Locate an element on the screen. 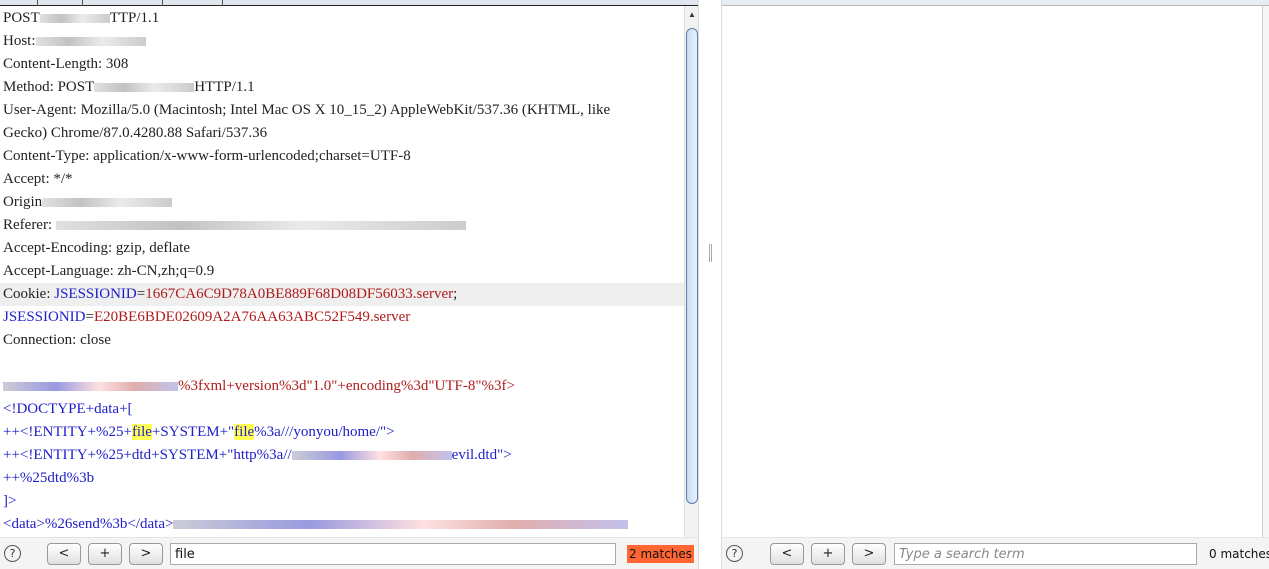 The width and height of the screenshot is (1269, 569). line-segment: HTTP/1.1 is located at coordinates (224, 87).